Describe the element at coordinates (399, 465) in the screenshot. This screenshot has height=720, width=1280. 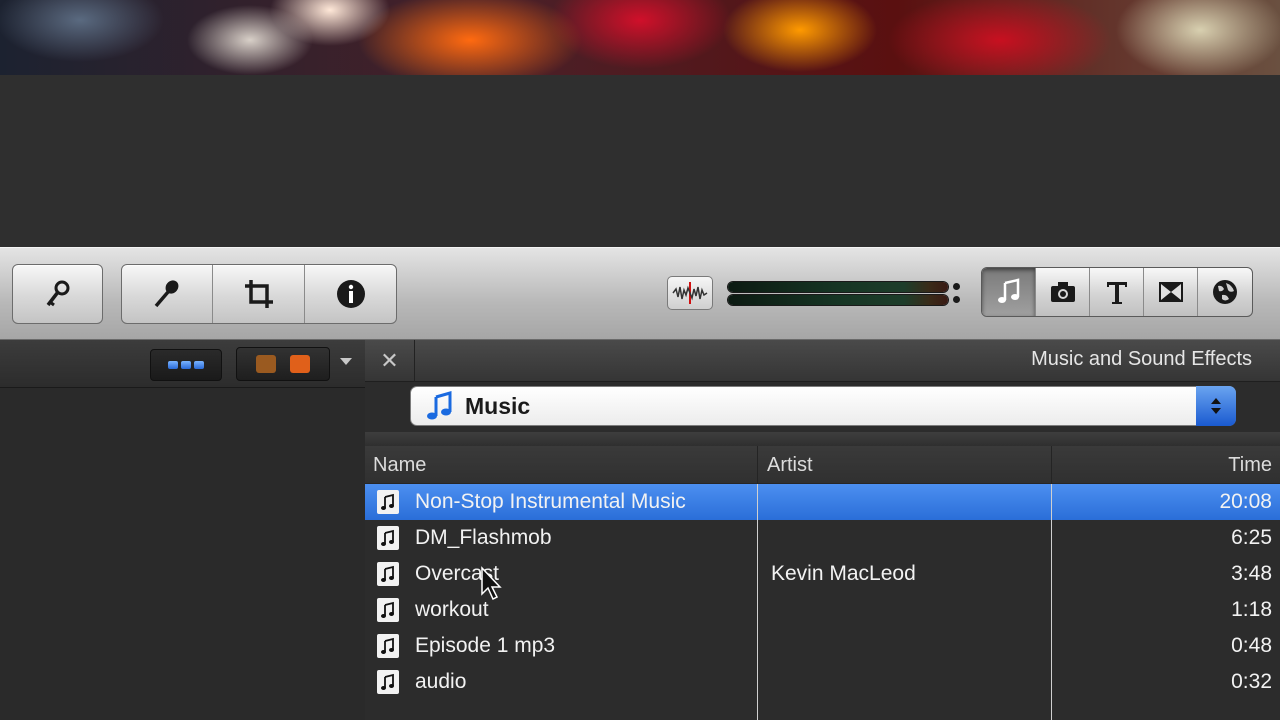
I see `column-header-name: Name` at that location.